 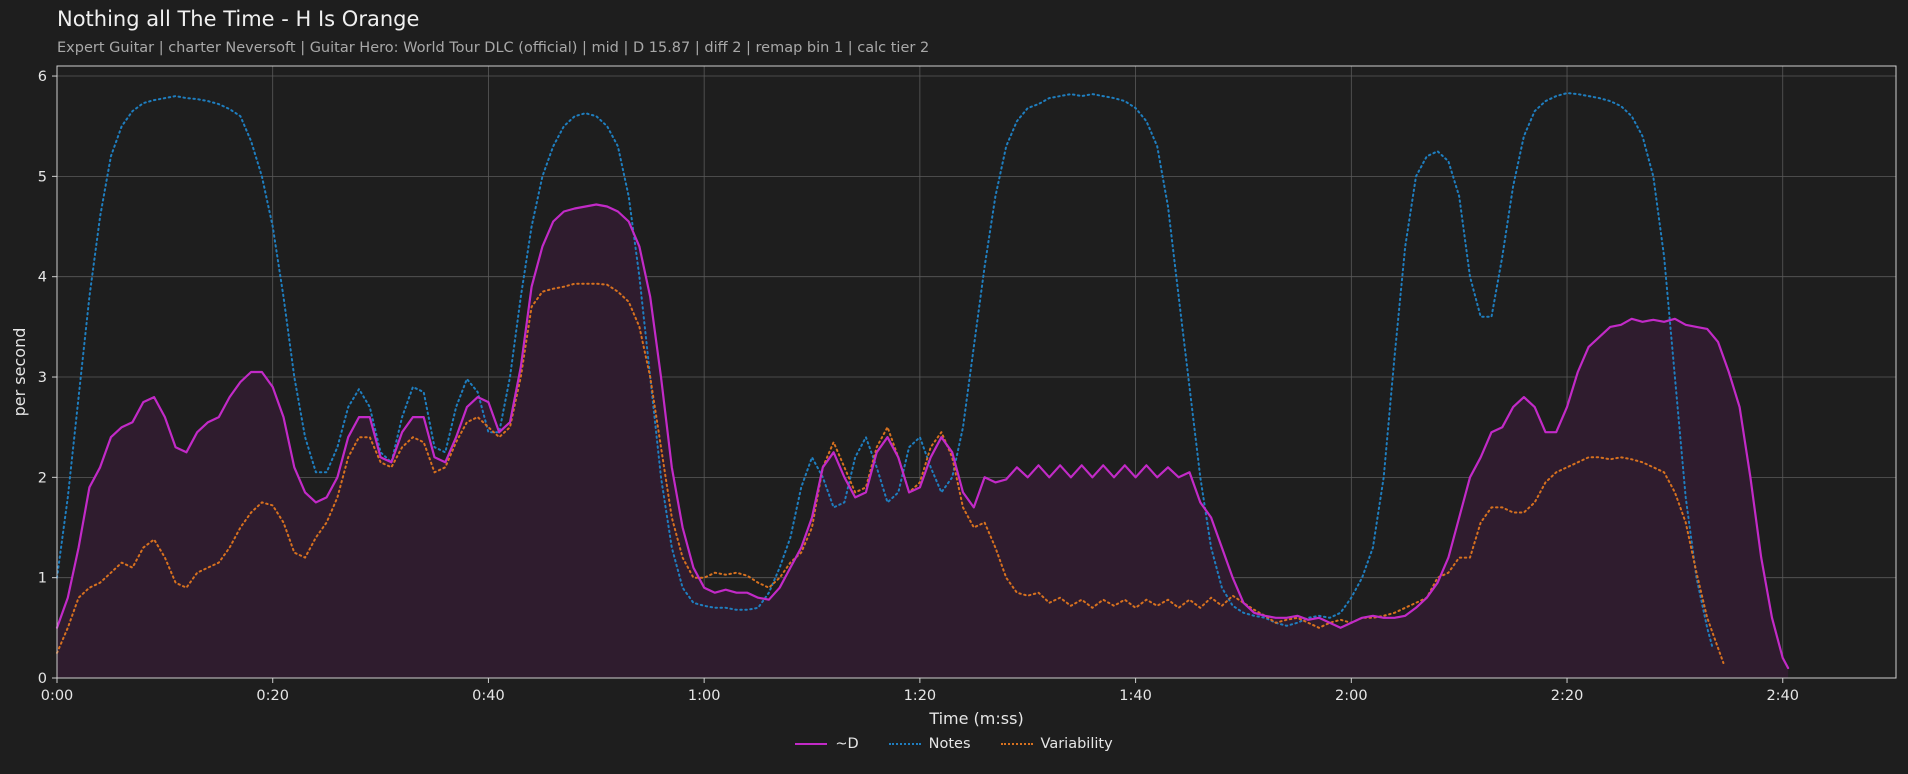 What do you see at coordinates (949, 744) in the screenshot?
I see `legend-label-notes: Notes` at bounding box center [949, 744].